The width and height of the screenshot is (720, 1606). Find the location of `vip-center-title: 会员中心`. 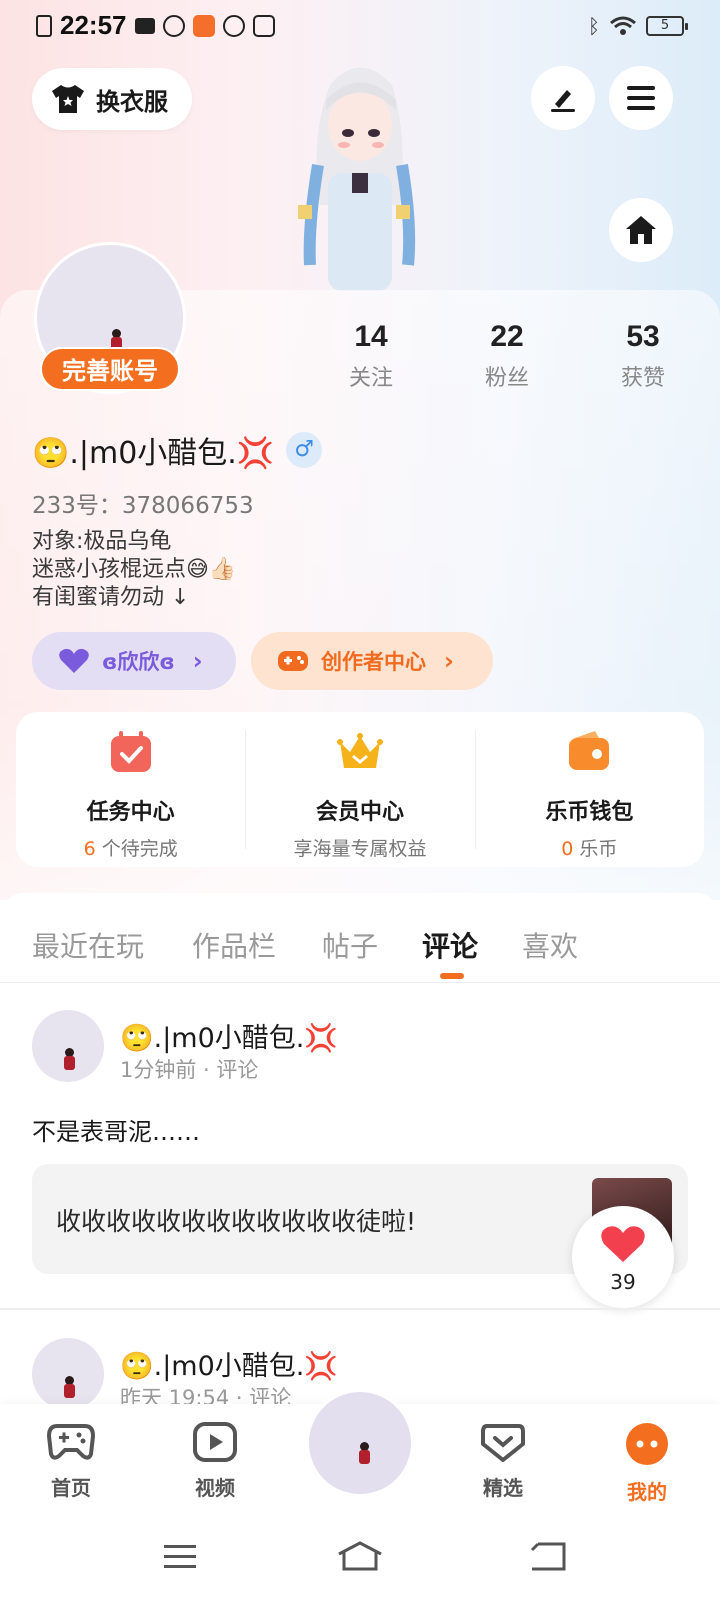

vip-center-title: 会员中心 is located at coordinates (359, 812).